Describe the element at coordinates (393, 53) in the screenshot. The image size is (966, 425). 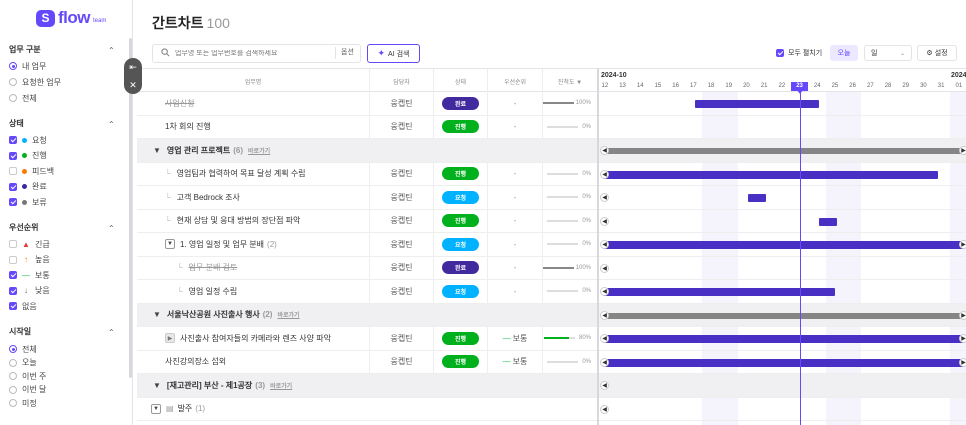
I see `ai-search-button: ✦ AI 검색` at that location.